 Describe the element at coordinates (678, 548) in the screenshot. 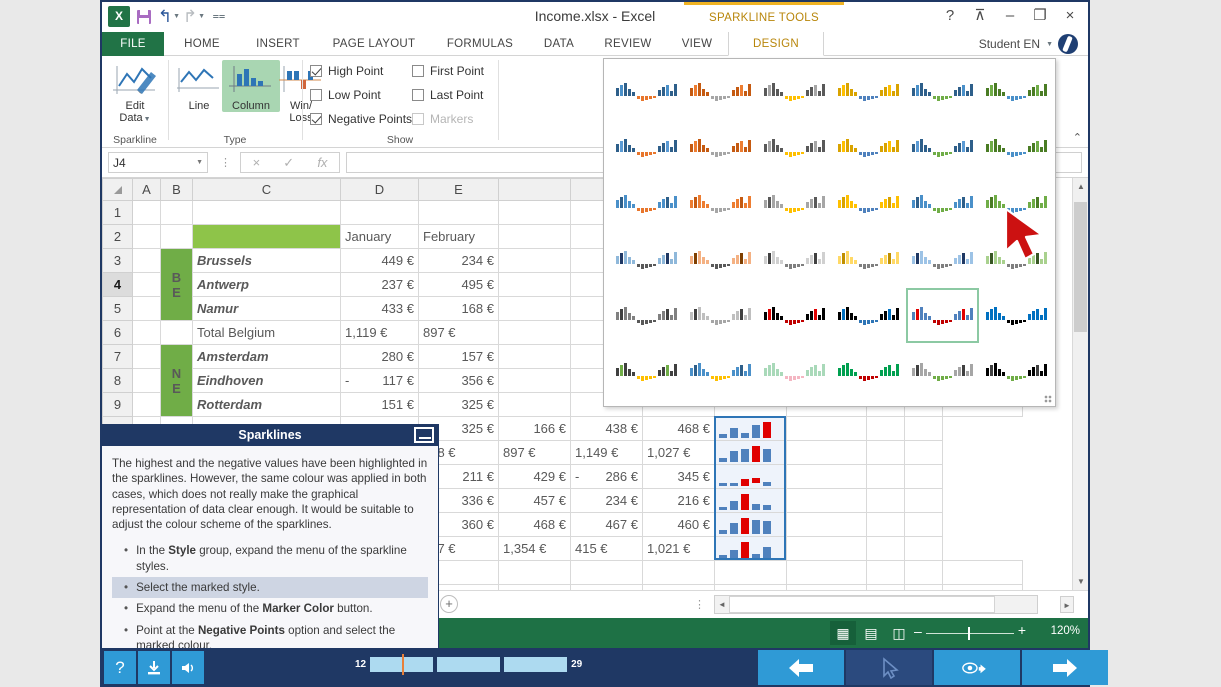

I see `value-cell: 1,021 €` at that location.